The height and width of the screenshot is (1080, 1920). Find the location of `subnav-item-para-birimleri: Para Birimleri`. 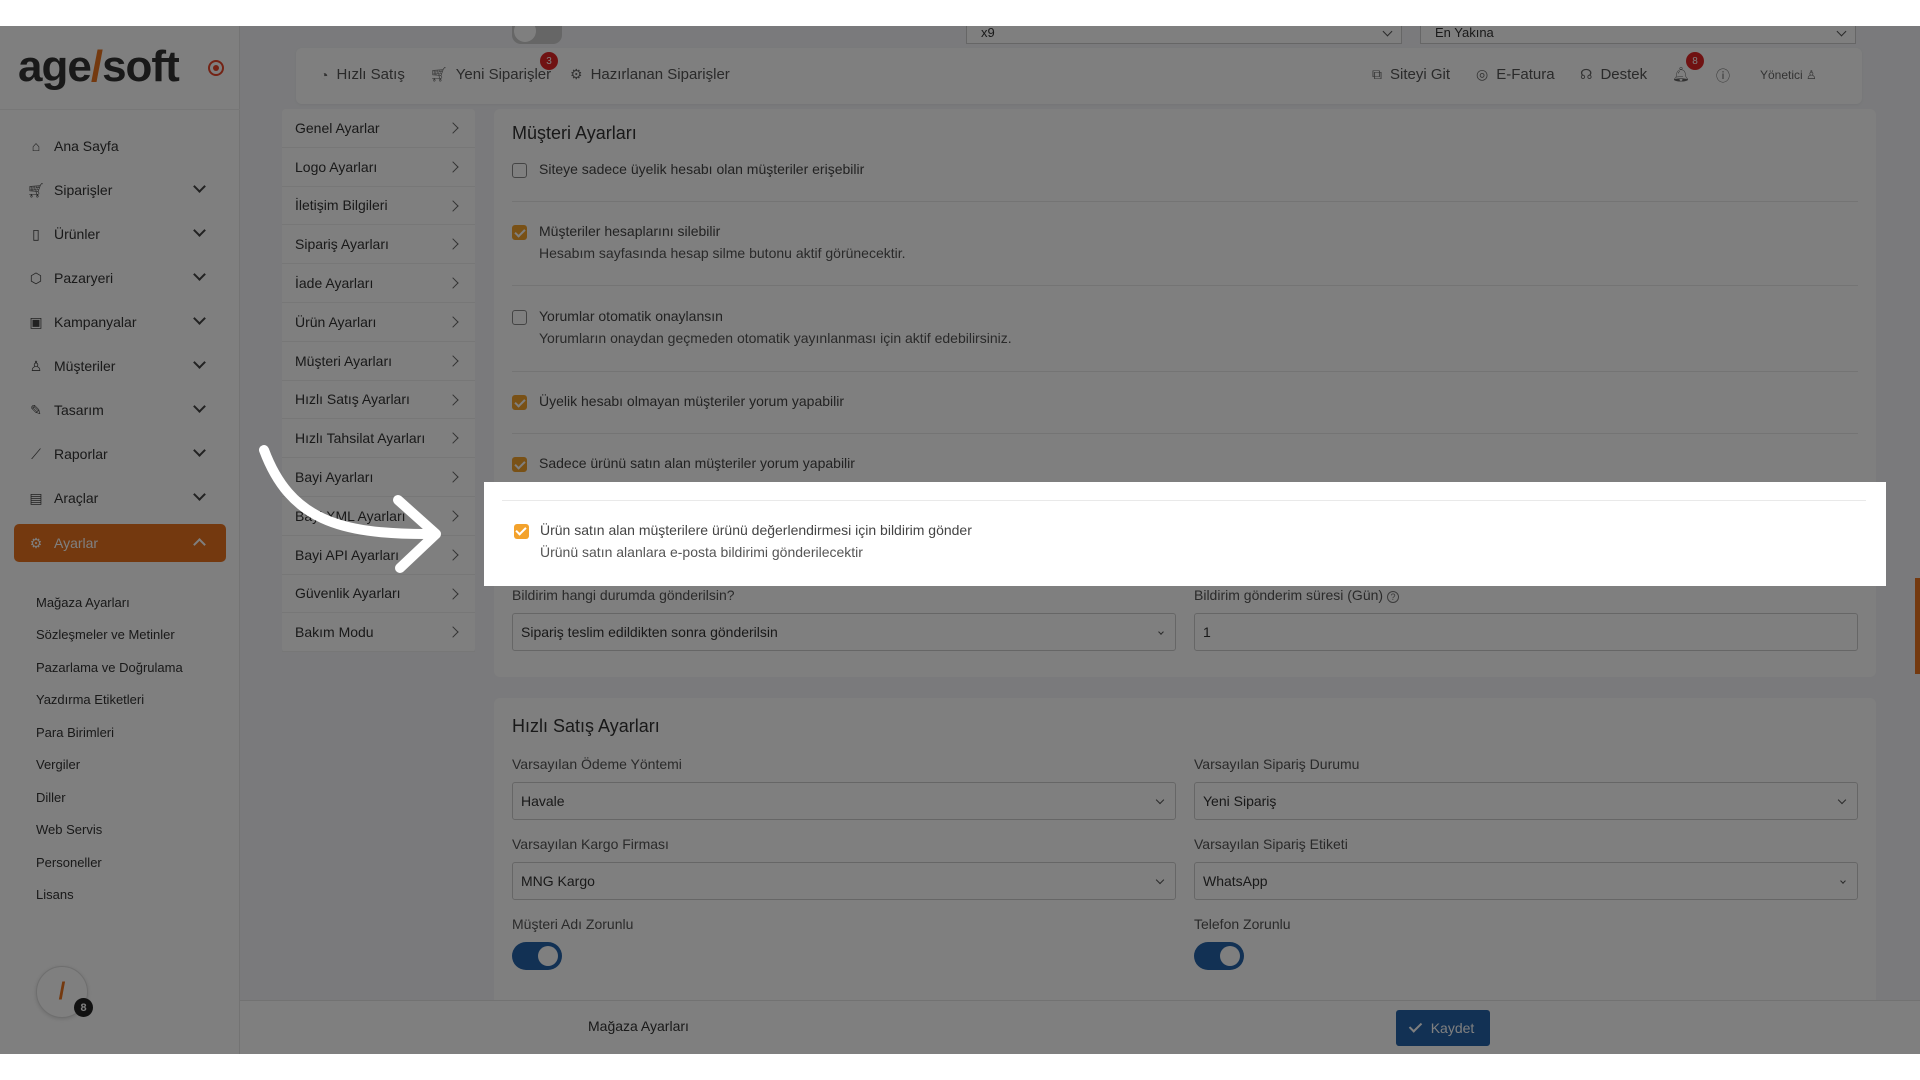

subnav-item-para-birimleri: Para Birimleri is located at coordinates (109, 732).